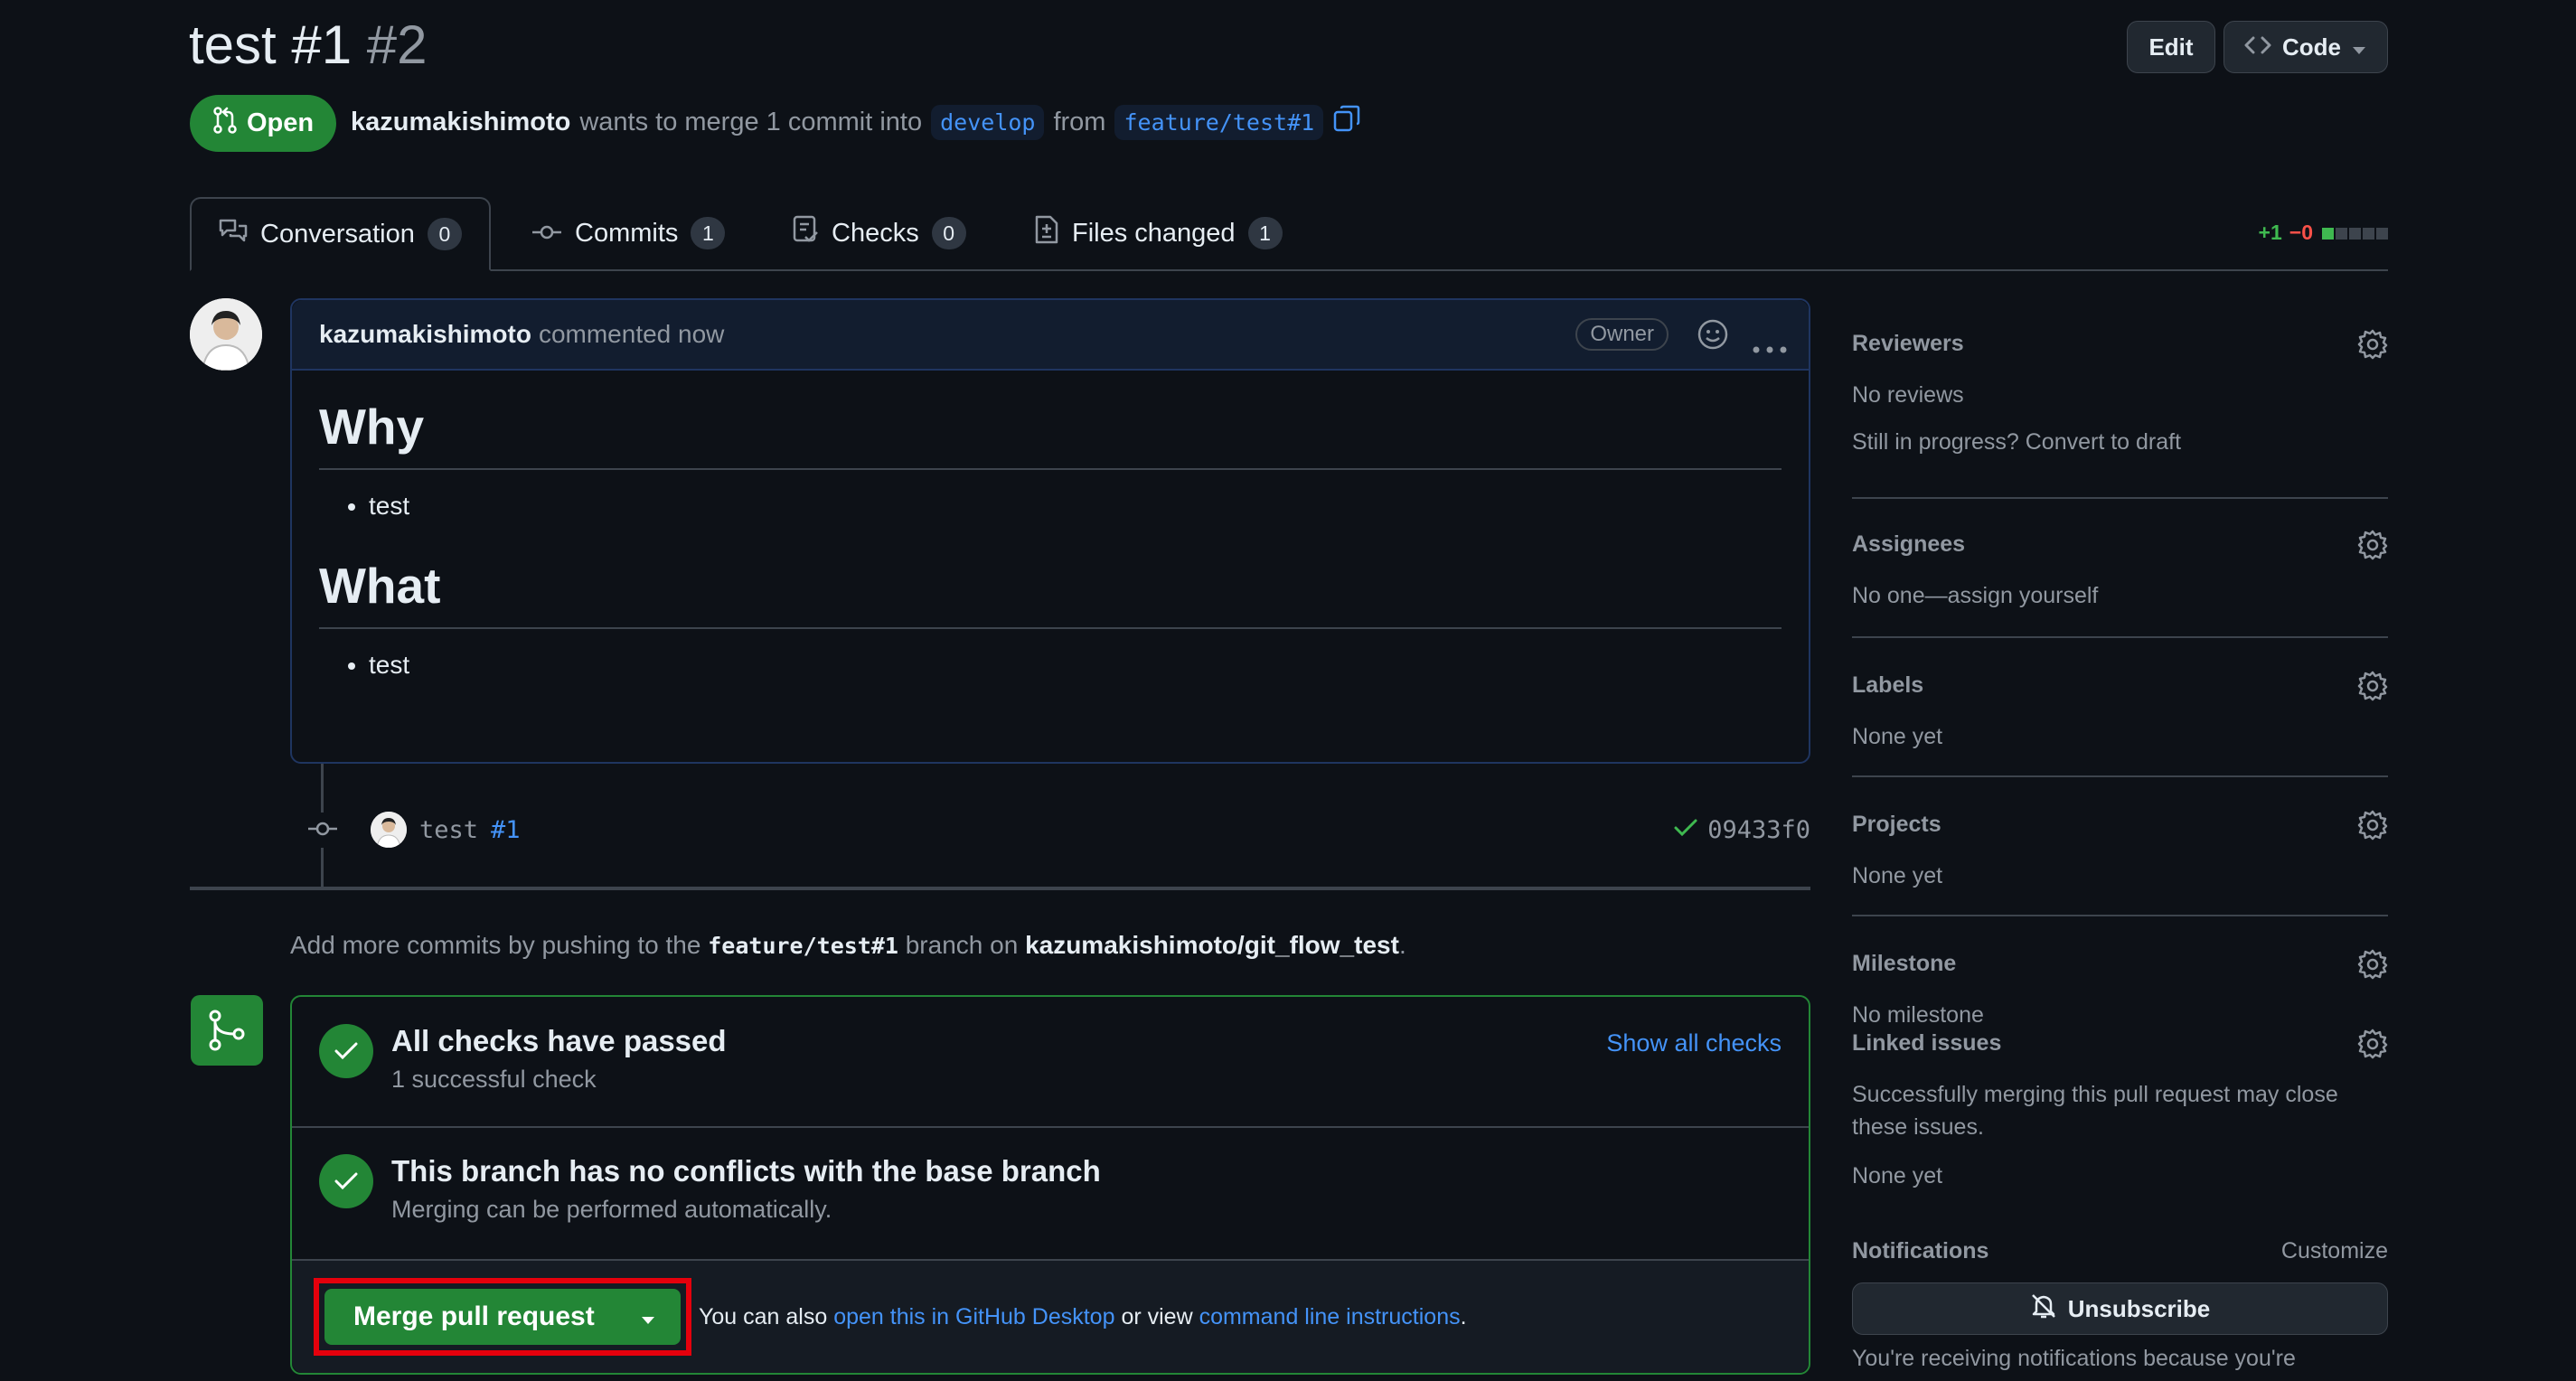 Image resolution: width=2576 pixels, height=1381 pixels. I want to click on commit-sha: 09433f0, so click(1759, 830).